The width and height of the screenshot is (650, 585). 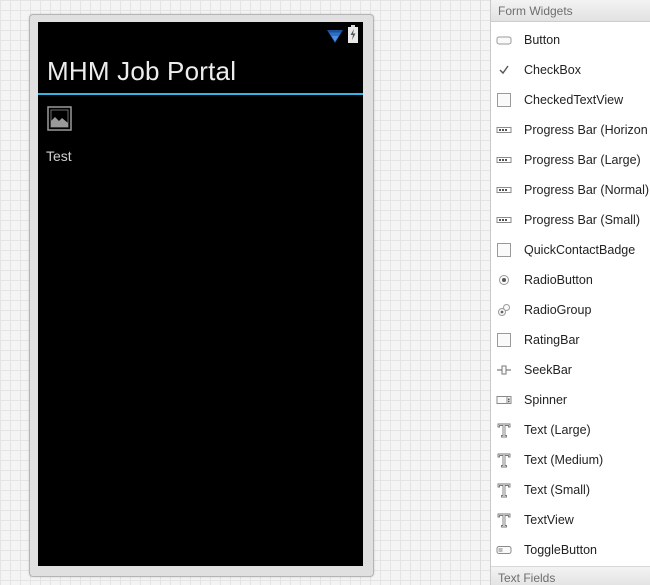 I want to click on palette-item-button: Button, so click(x=570, y=40).